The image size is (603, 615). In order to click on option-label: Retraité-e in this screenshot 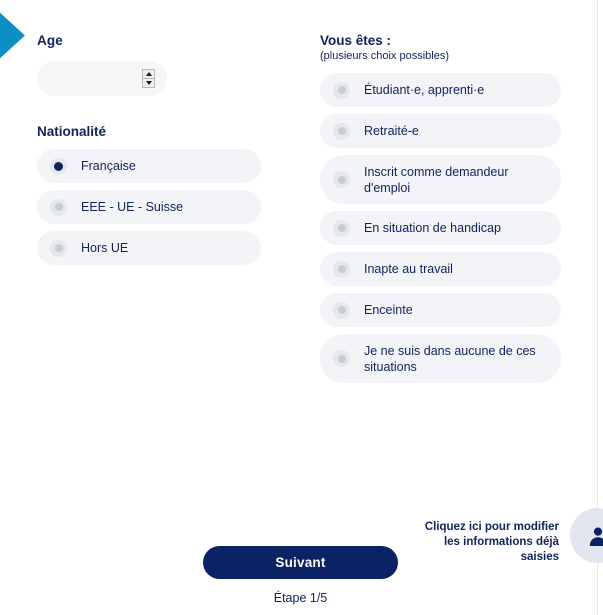, I will do `click(391, 131)`.